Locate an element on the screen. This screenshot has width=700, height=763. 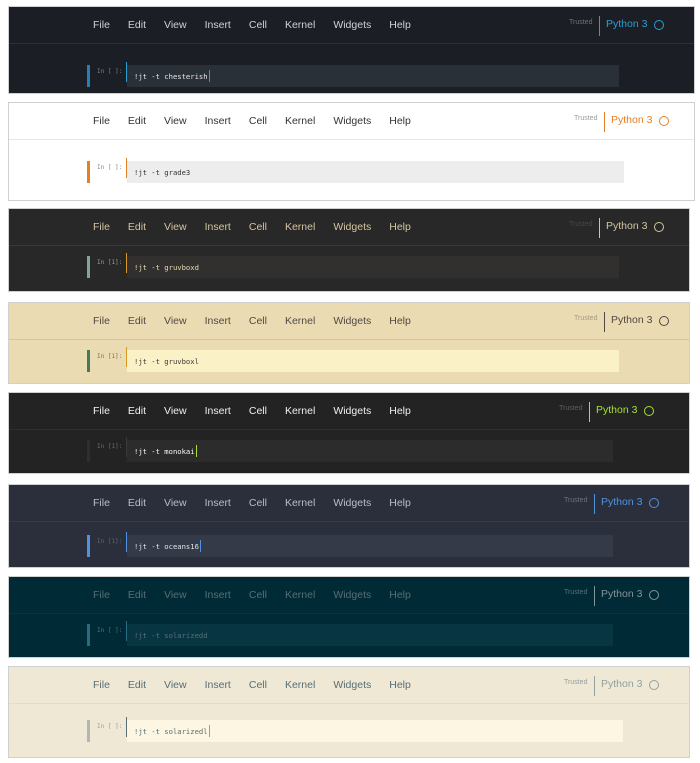
code-text: !jt -t gruvboxd is located at coordinates (166, 267).